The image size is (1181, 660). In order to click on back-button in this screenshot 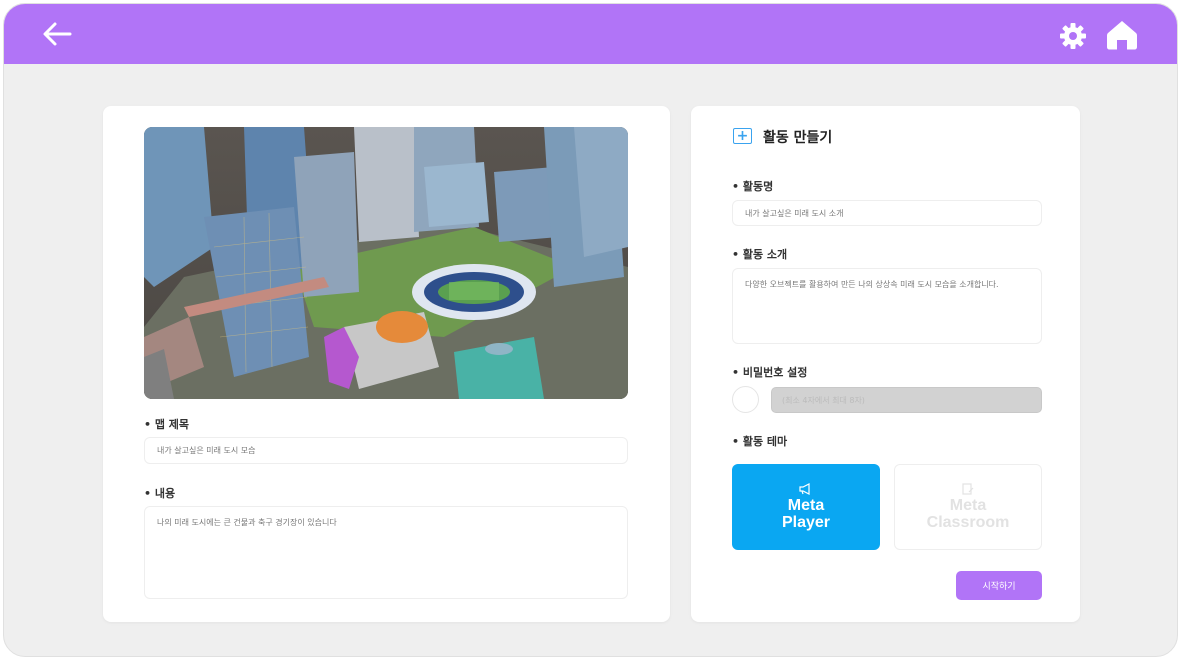, I will do `click(58, 34)`.